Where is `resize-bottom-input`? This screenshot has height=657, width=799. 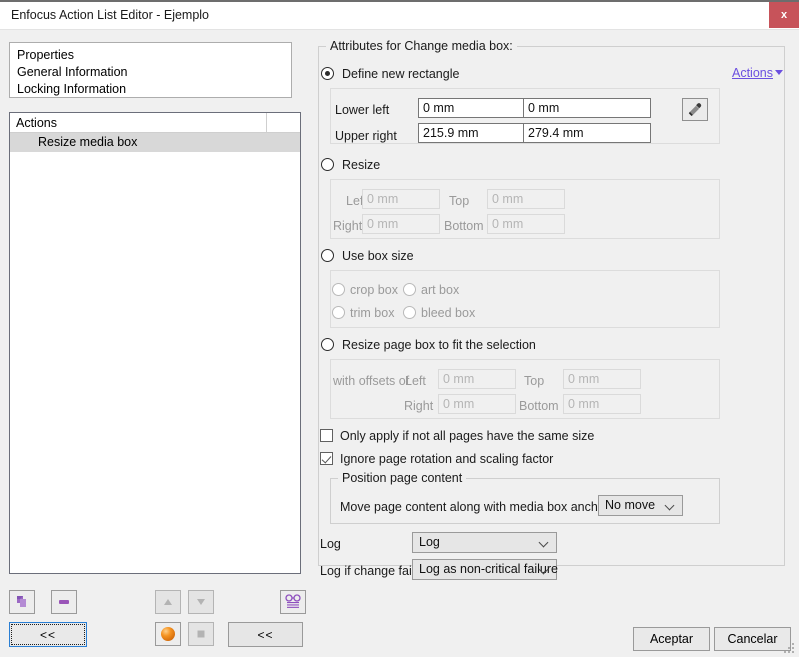 resize-bottom-input is located at coordinates (526, 224).